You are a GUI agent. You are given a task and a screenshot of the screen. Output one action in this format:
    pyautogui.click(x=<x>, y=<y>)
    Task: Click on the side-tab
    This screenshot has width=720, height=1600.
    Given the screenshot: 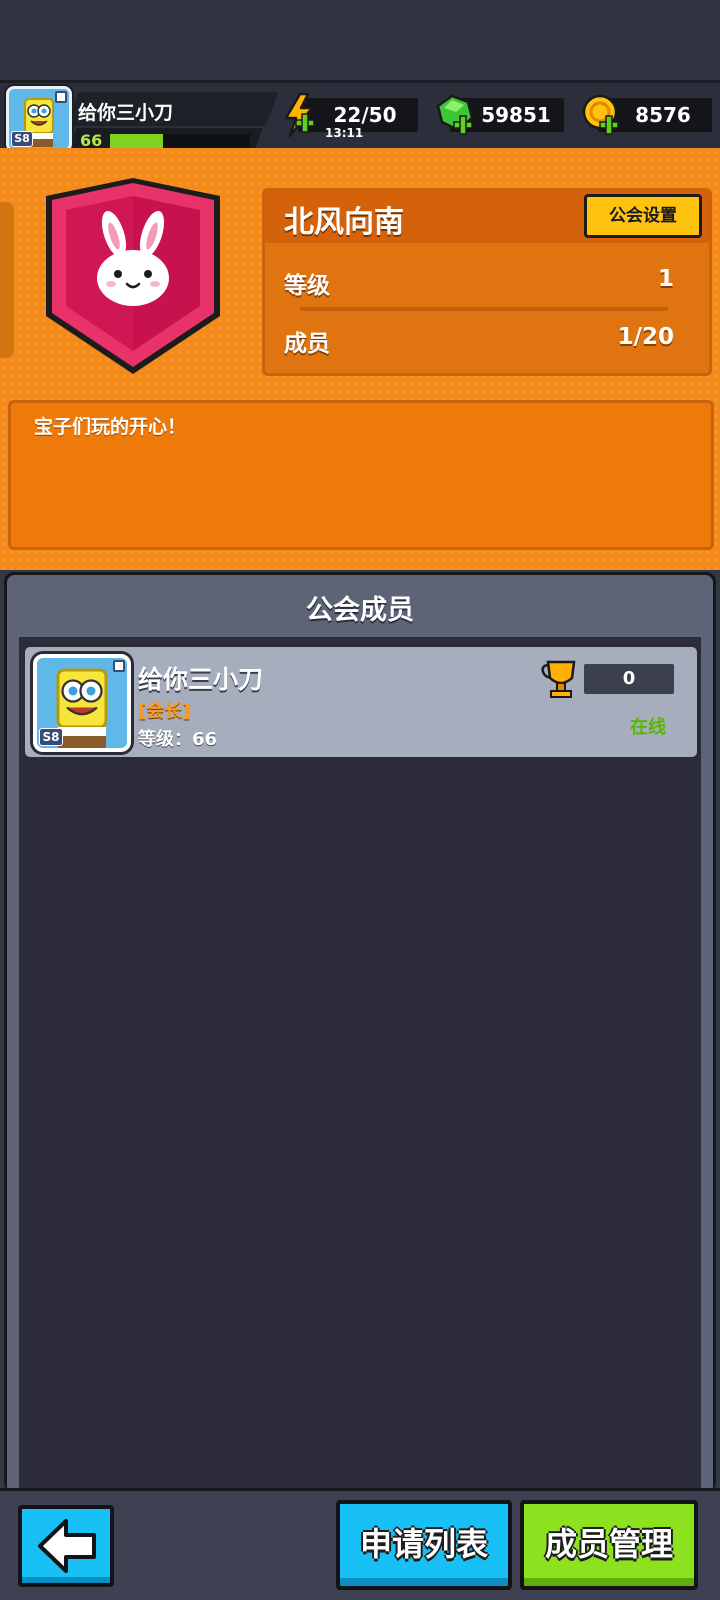 What is the action you would take?
    pyautogui.click(x=7, y=280)
    